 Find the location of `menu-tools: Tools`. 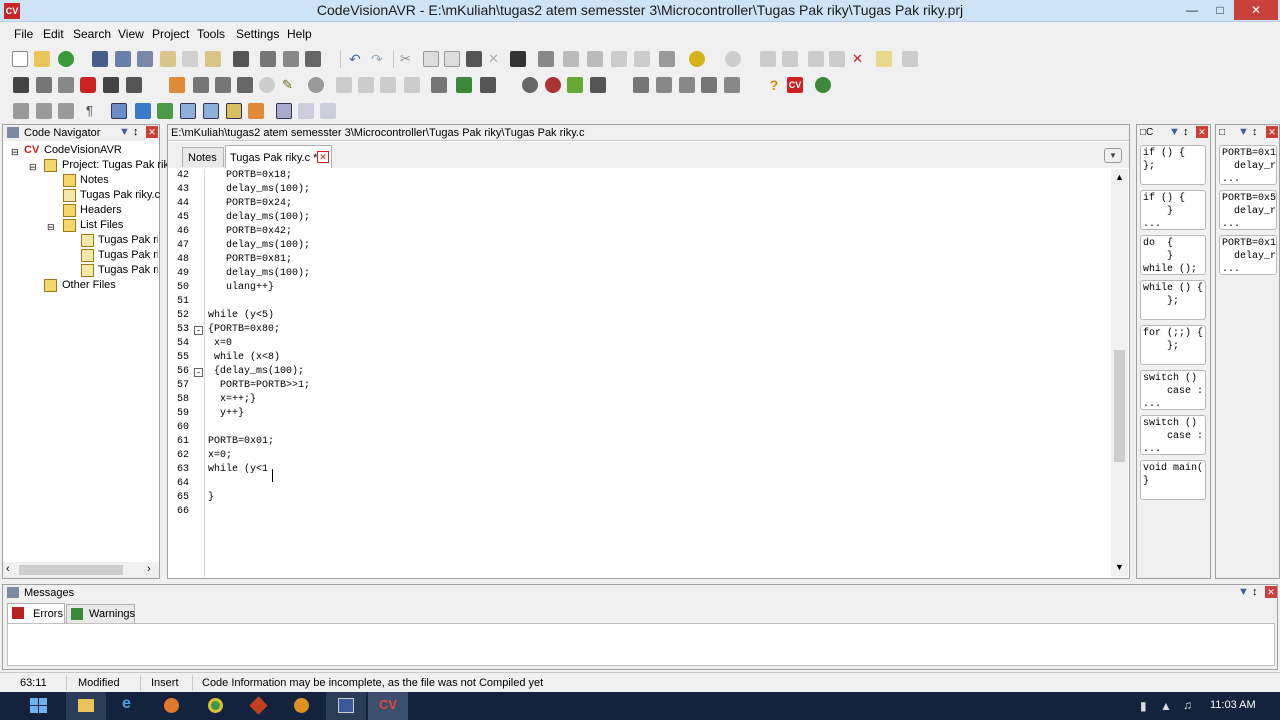

menu-tools: Tools is located at coordinates (211, 34).